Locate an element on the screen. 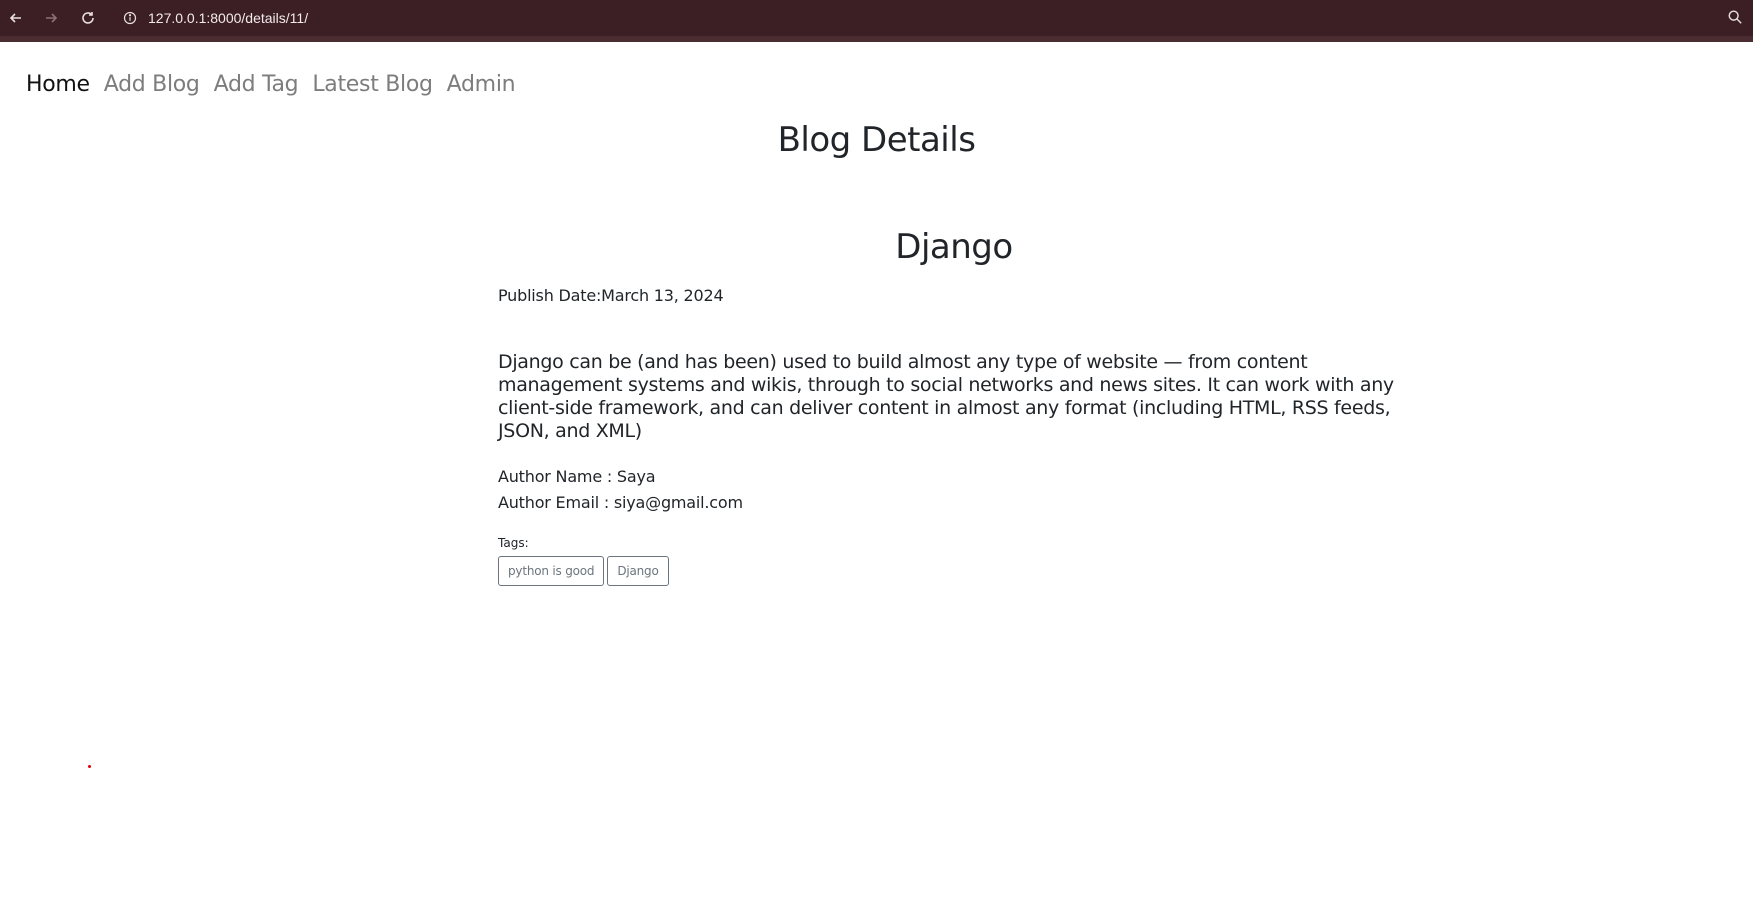  main-nav: Home Add Blog Add Tag Latest Blog Admin is located at coordinates (277, 84).